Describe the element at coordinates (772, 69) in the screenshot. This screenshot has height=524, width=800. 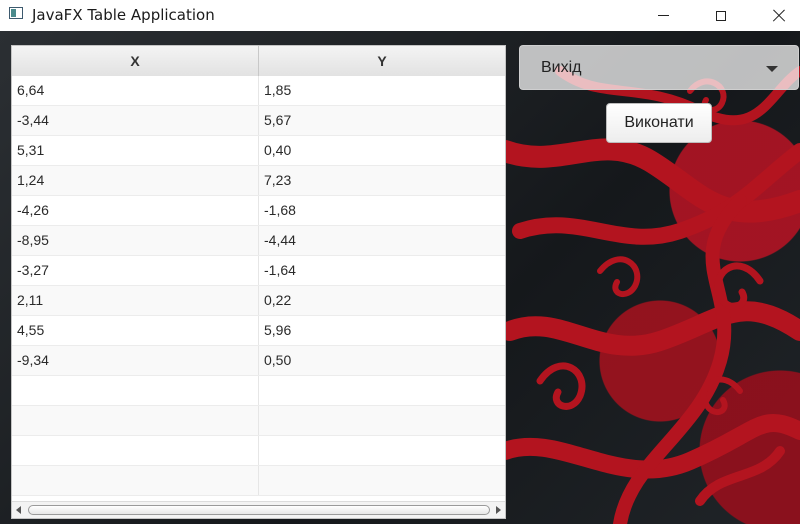
I see `chevron-down-icon` at that location.